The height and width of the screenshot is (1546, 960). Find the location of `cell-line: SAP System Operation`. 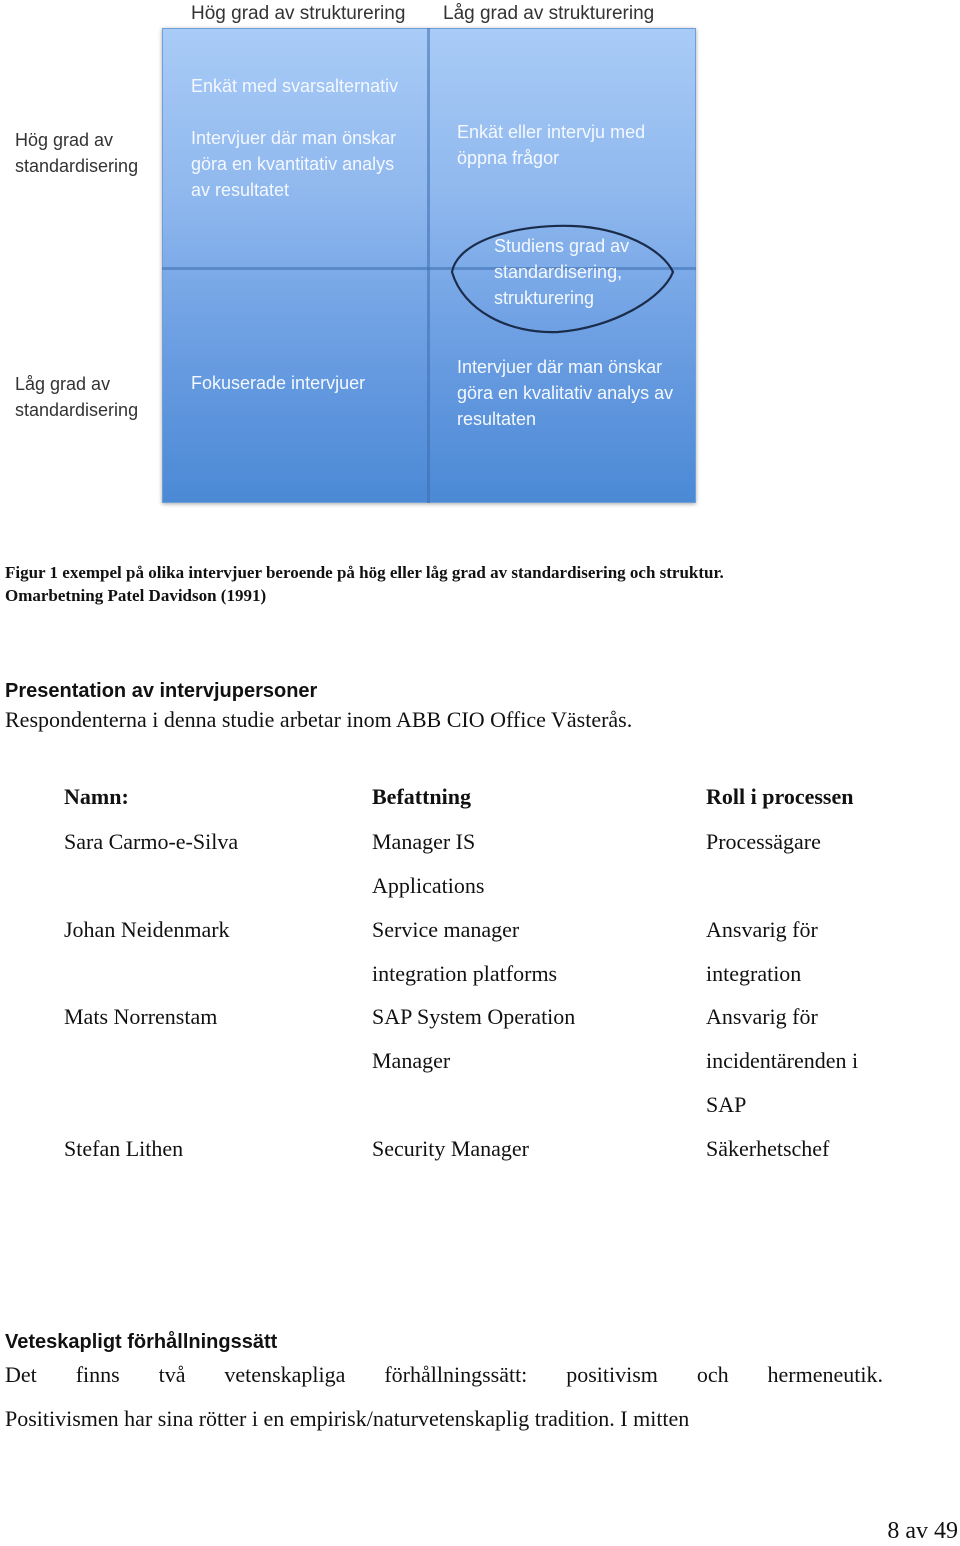

cell-line: SAP System Operation is located at coordinates (474, 1016).